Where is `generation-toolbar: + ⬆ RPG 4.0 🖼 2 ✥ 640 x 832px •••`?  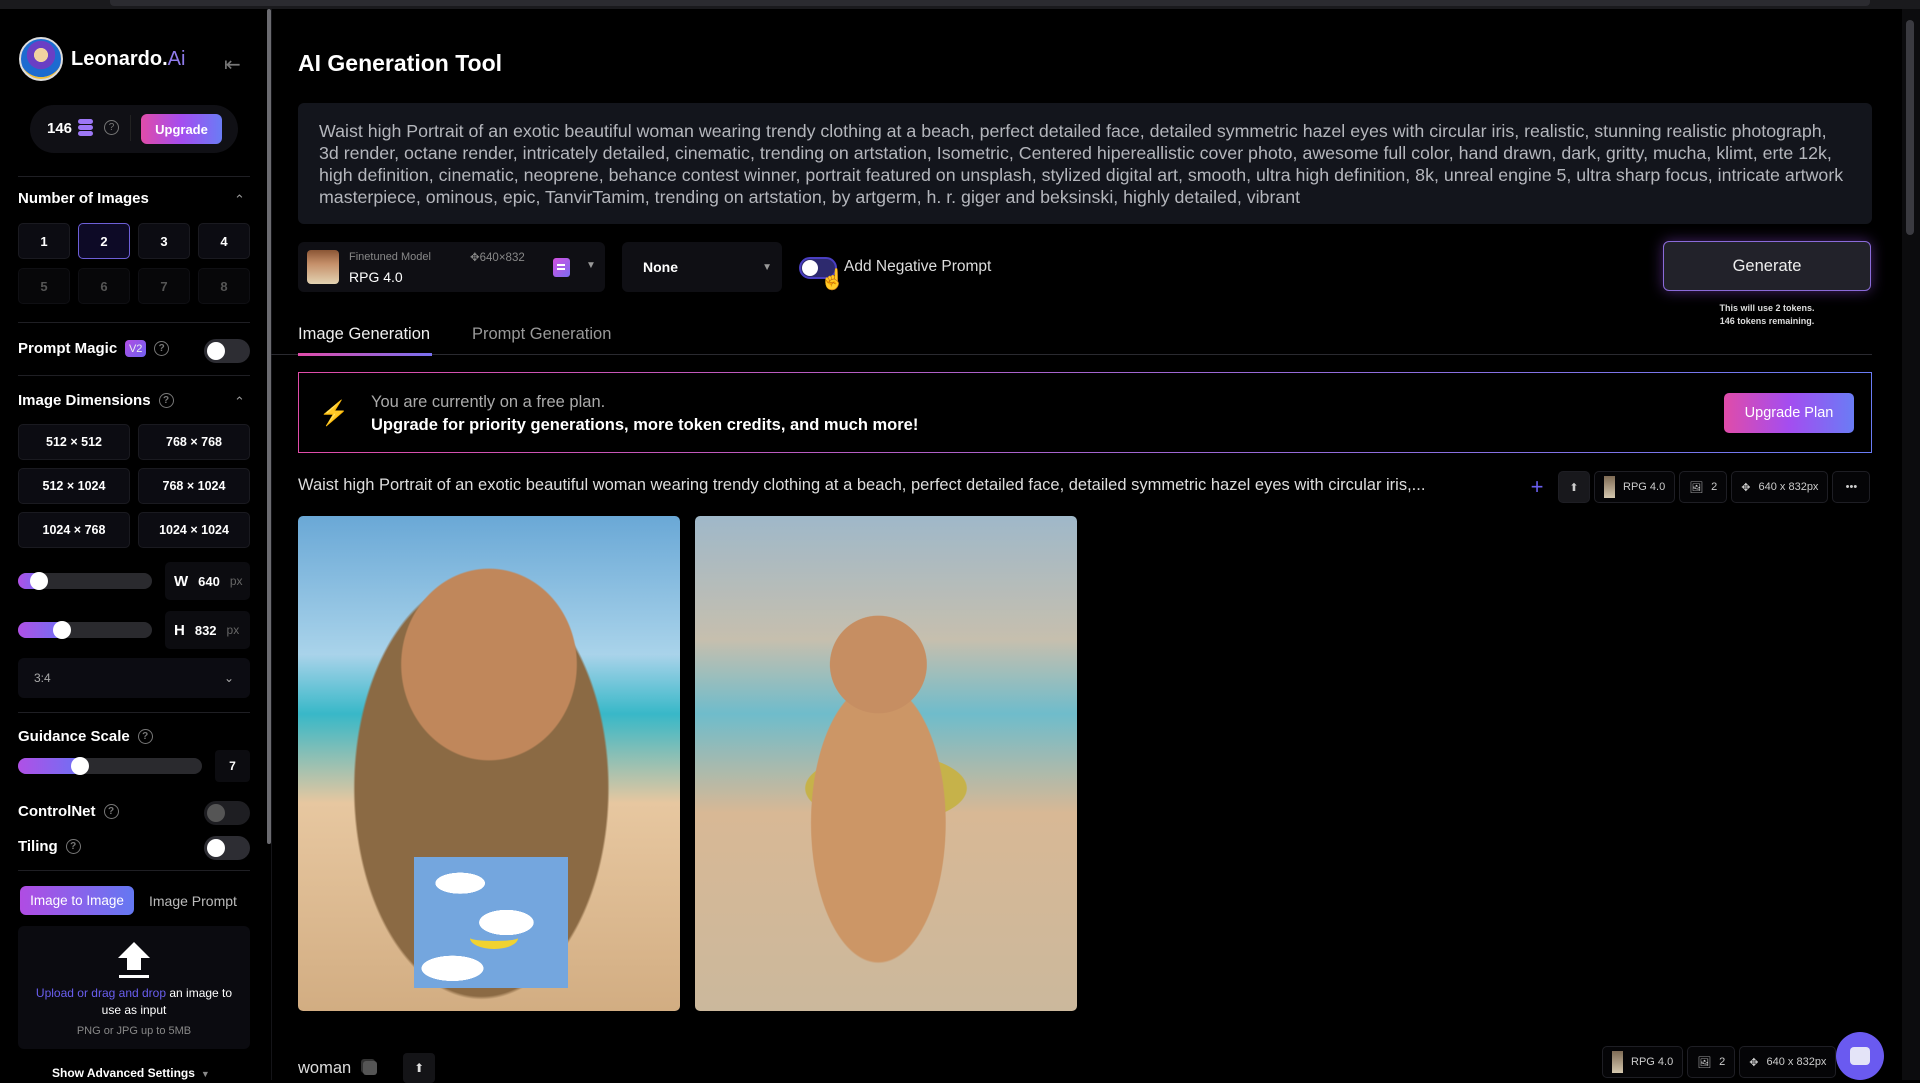 generation-toolbar: + ⬆ RPG 4.0 🖼 2 ✥ 640 x 832px ••• is located at coordinates (1695, 487).